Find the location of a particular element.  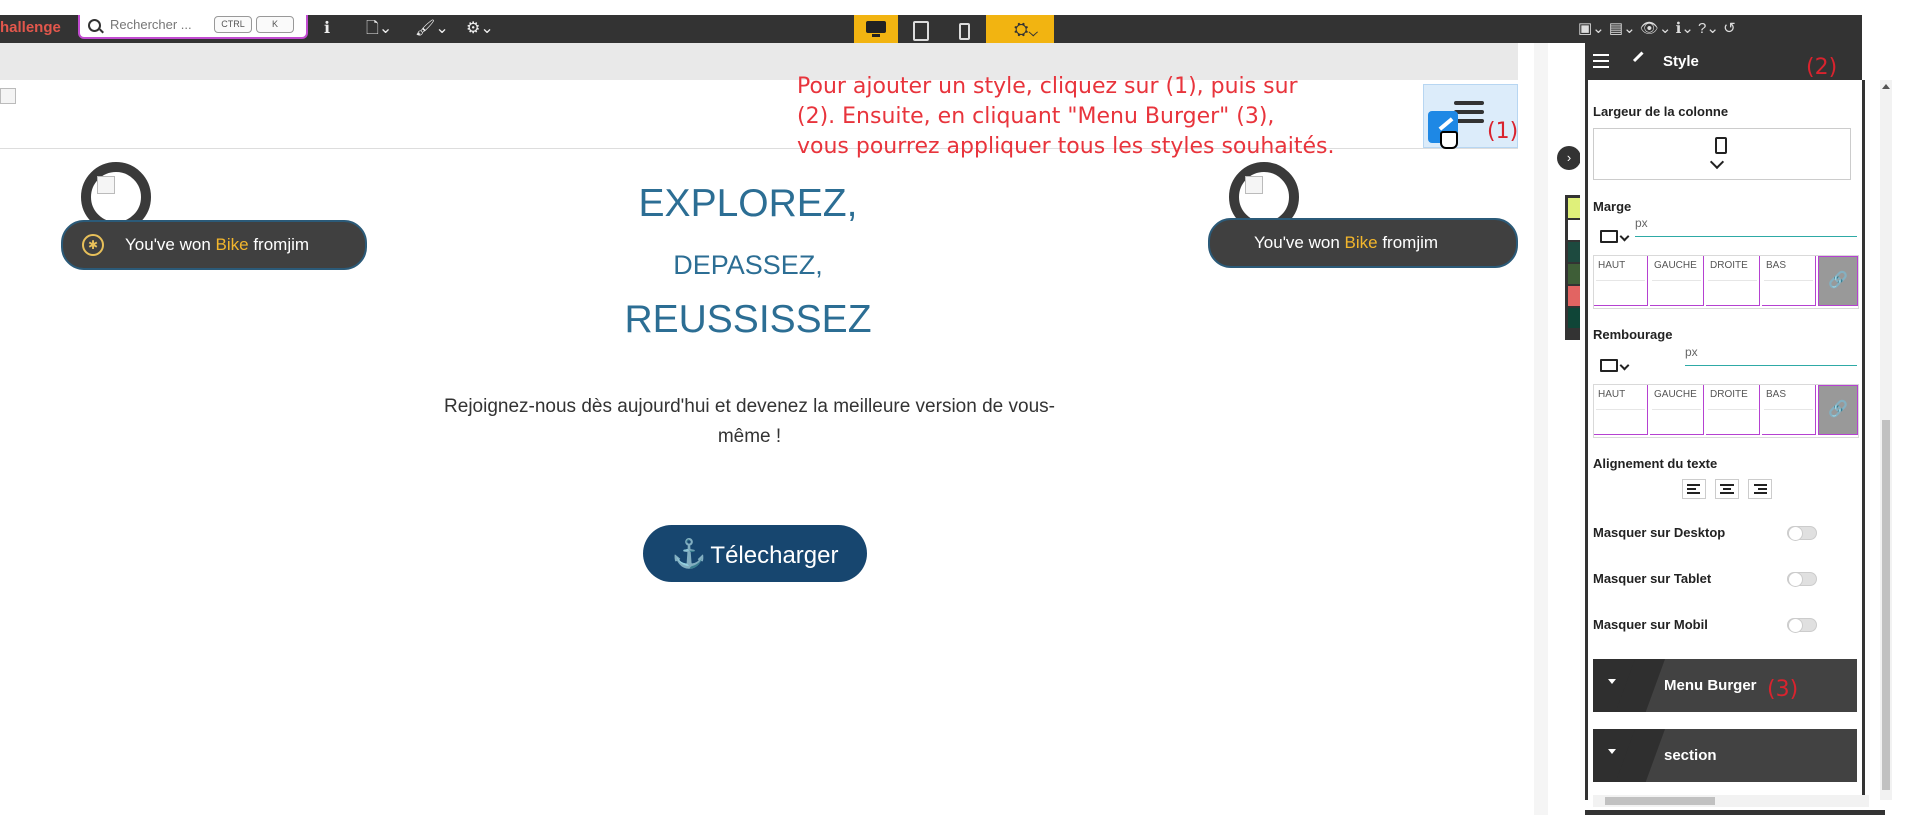

padding-label: Rembourage is located at coordinates (1633, 334).